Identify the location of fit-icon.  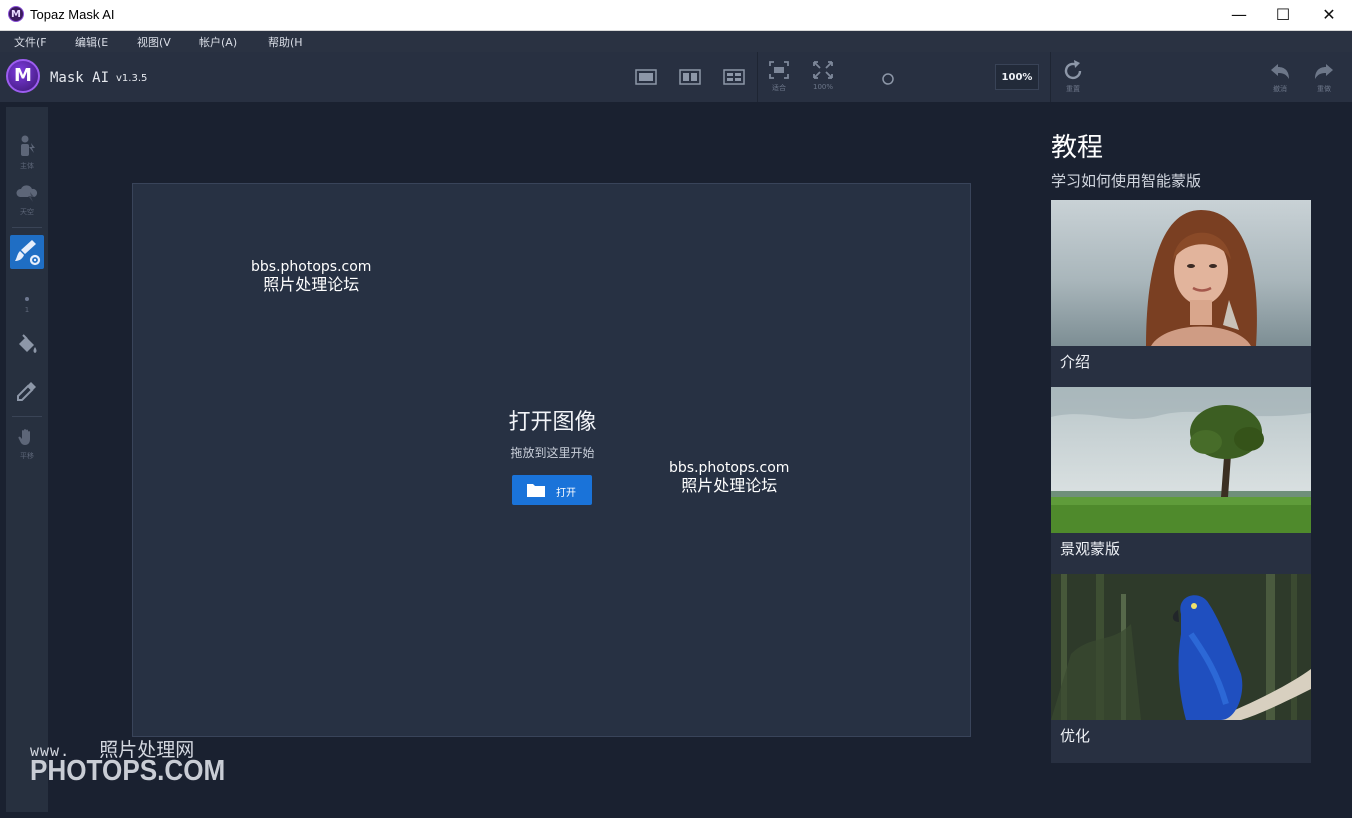
(779, 72).